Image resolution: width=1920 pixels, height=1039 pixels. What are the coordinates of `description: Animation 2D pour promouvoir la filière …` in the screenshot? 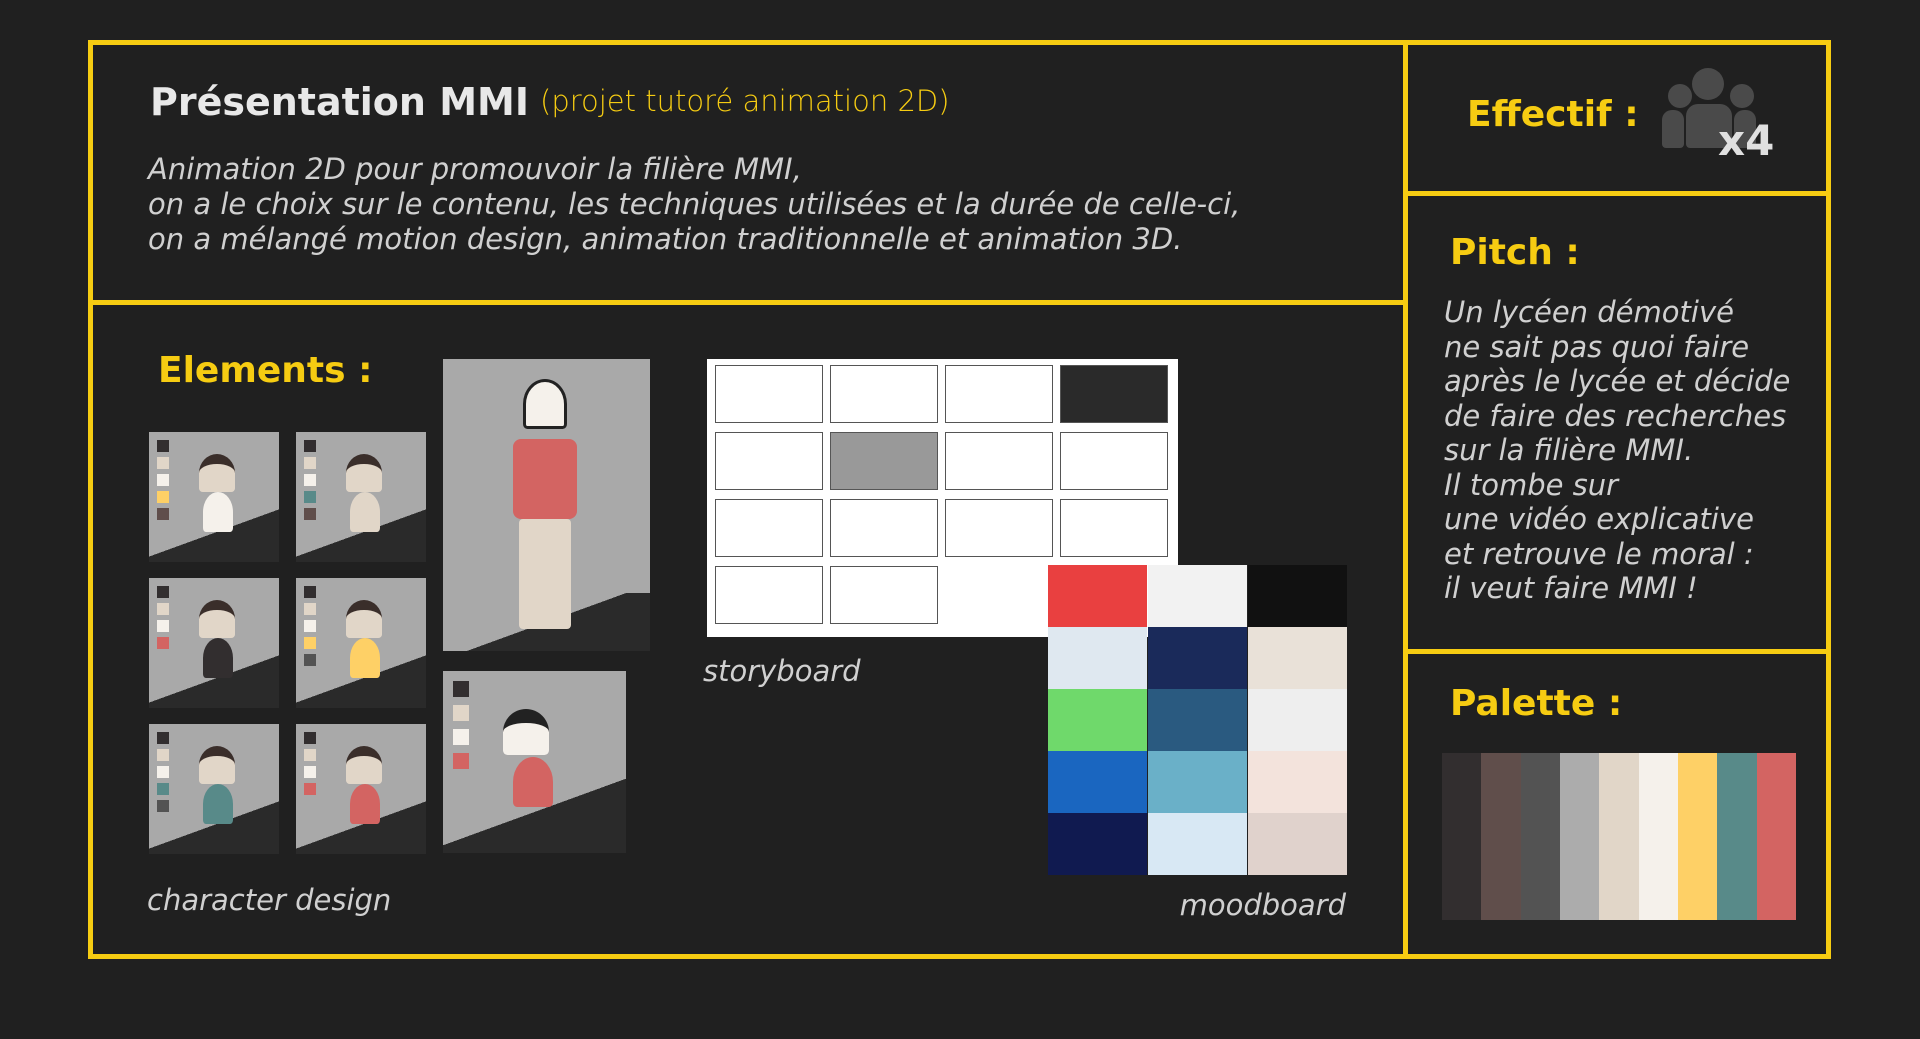 It's located at (694, 204).